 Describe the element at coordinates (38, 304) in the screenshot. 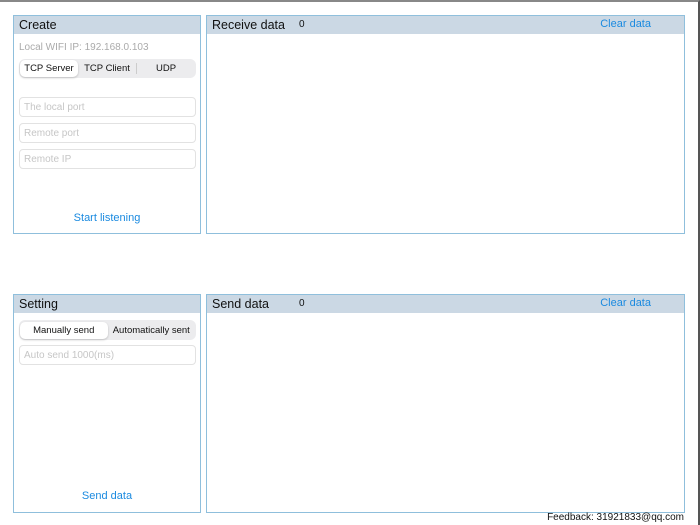

I see `setting-title: Setting` at that location.